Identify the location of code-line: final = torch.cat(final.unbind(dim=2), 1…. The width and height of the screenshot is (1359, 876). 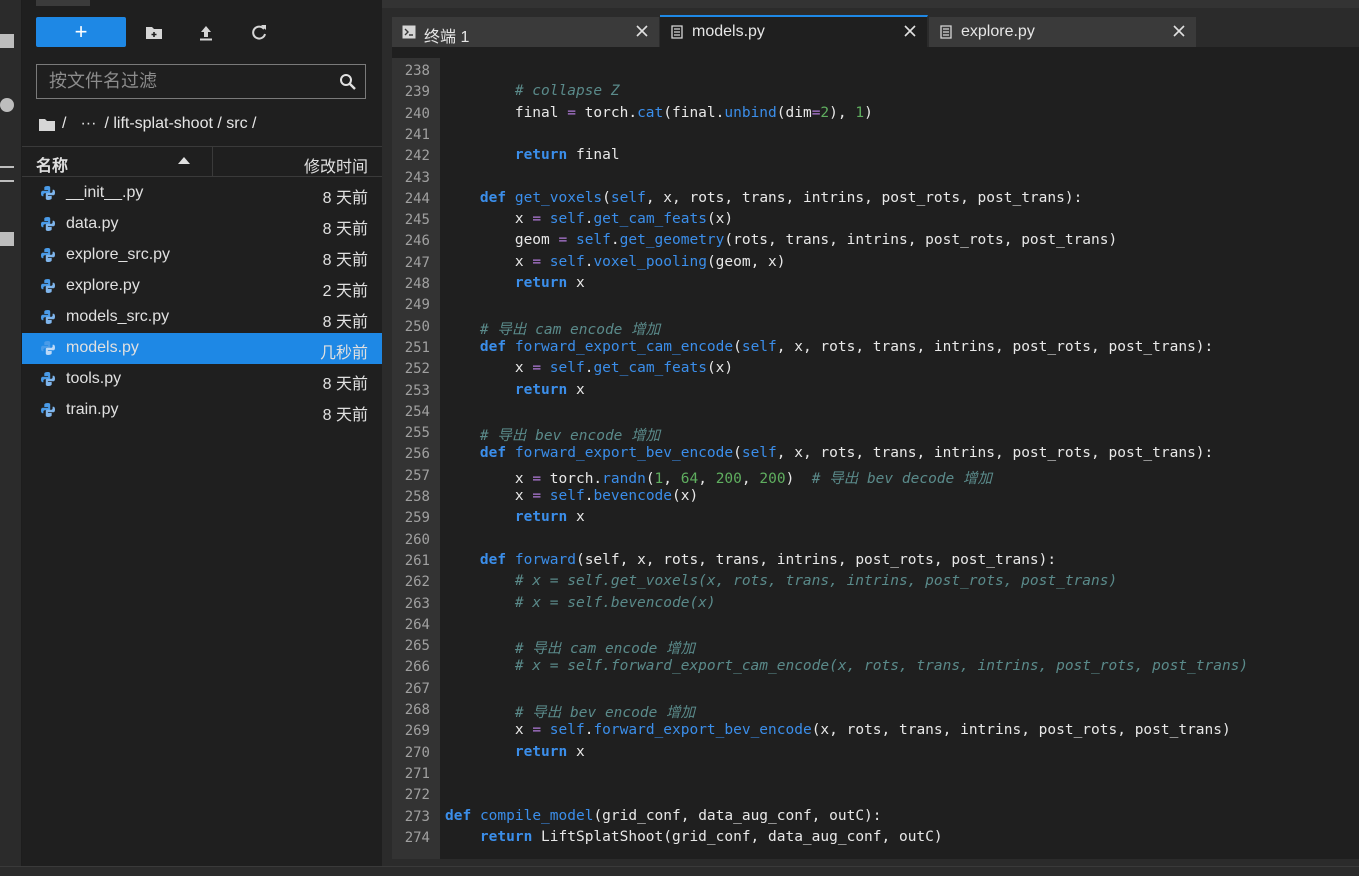
(659, 113).